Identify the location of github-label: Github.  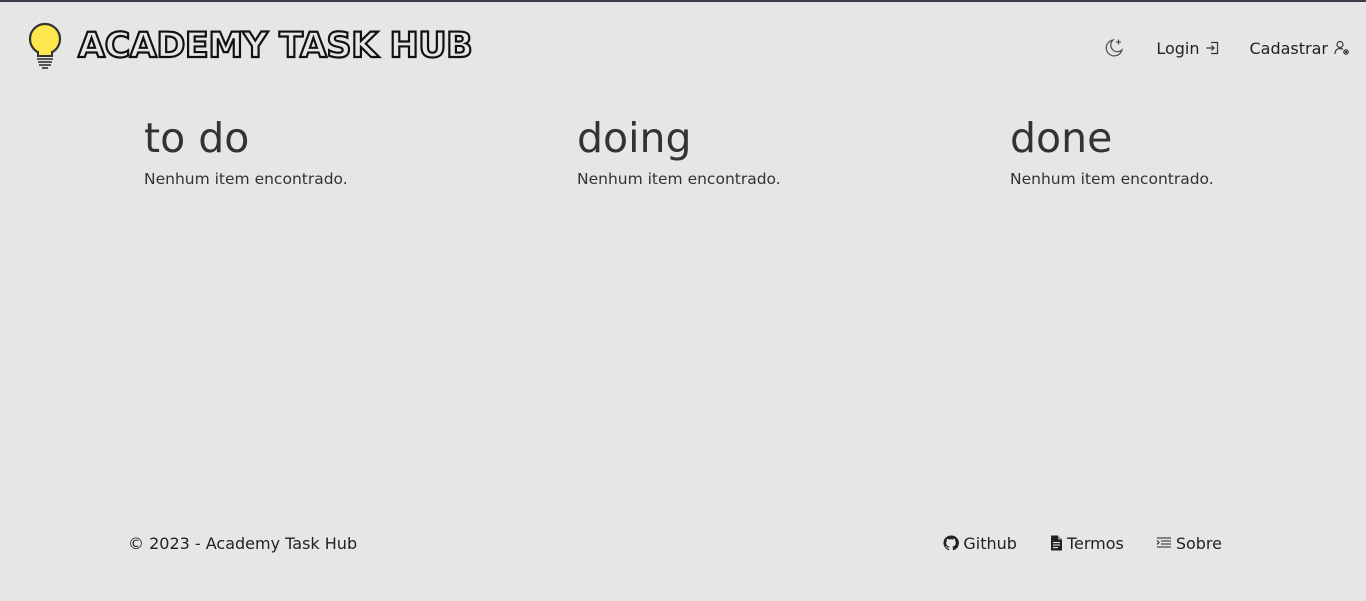
(990, 543).